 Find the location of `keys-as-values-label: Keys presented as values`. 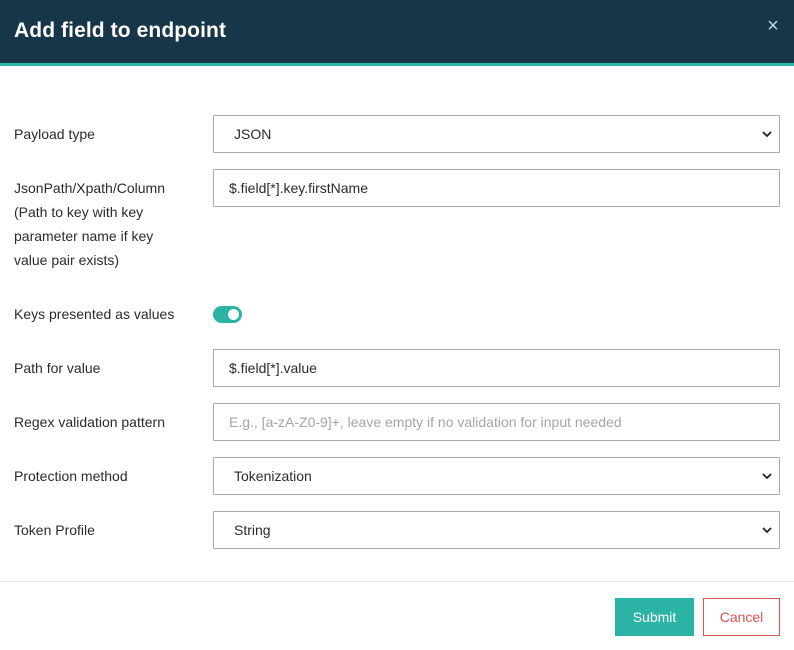

keys-as-values-label: Keys presented as values is located at coordinates (94, 314).